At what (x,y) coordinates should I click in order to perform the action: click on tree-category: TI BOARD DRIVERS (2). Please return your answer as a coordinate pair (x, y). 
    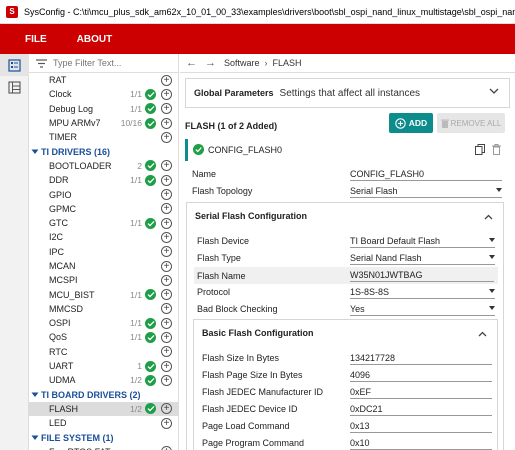
    Looking at the image, I should click on (103, 395).